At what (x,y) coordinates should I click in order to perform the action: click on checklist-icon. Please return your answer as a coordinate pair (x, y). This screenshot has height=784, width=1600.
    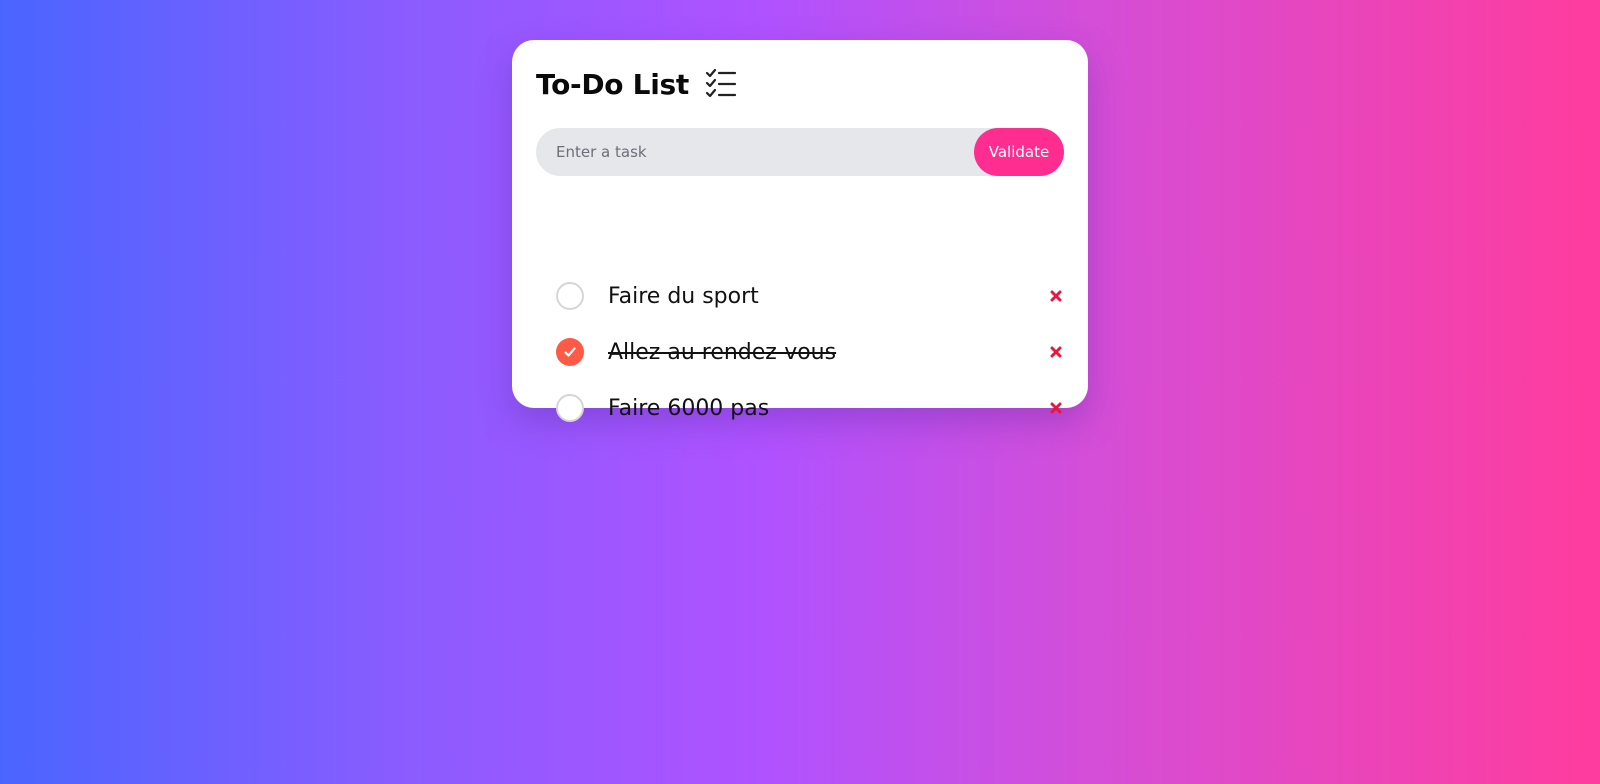
    Looking at the image, I should click on (721, 84).